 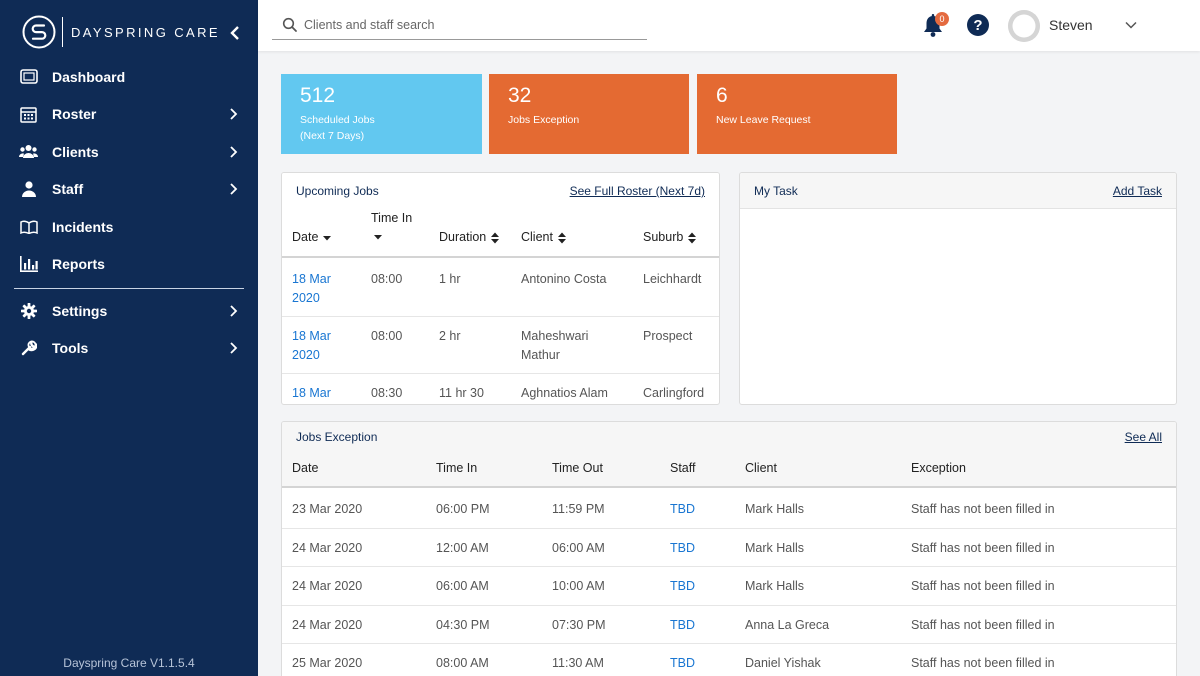 What do you see at coordinates (776, 190) in the screenshot?
I see `card-title: My Task` at bounding box center [776, 190].